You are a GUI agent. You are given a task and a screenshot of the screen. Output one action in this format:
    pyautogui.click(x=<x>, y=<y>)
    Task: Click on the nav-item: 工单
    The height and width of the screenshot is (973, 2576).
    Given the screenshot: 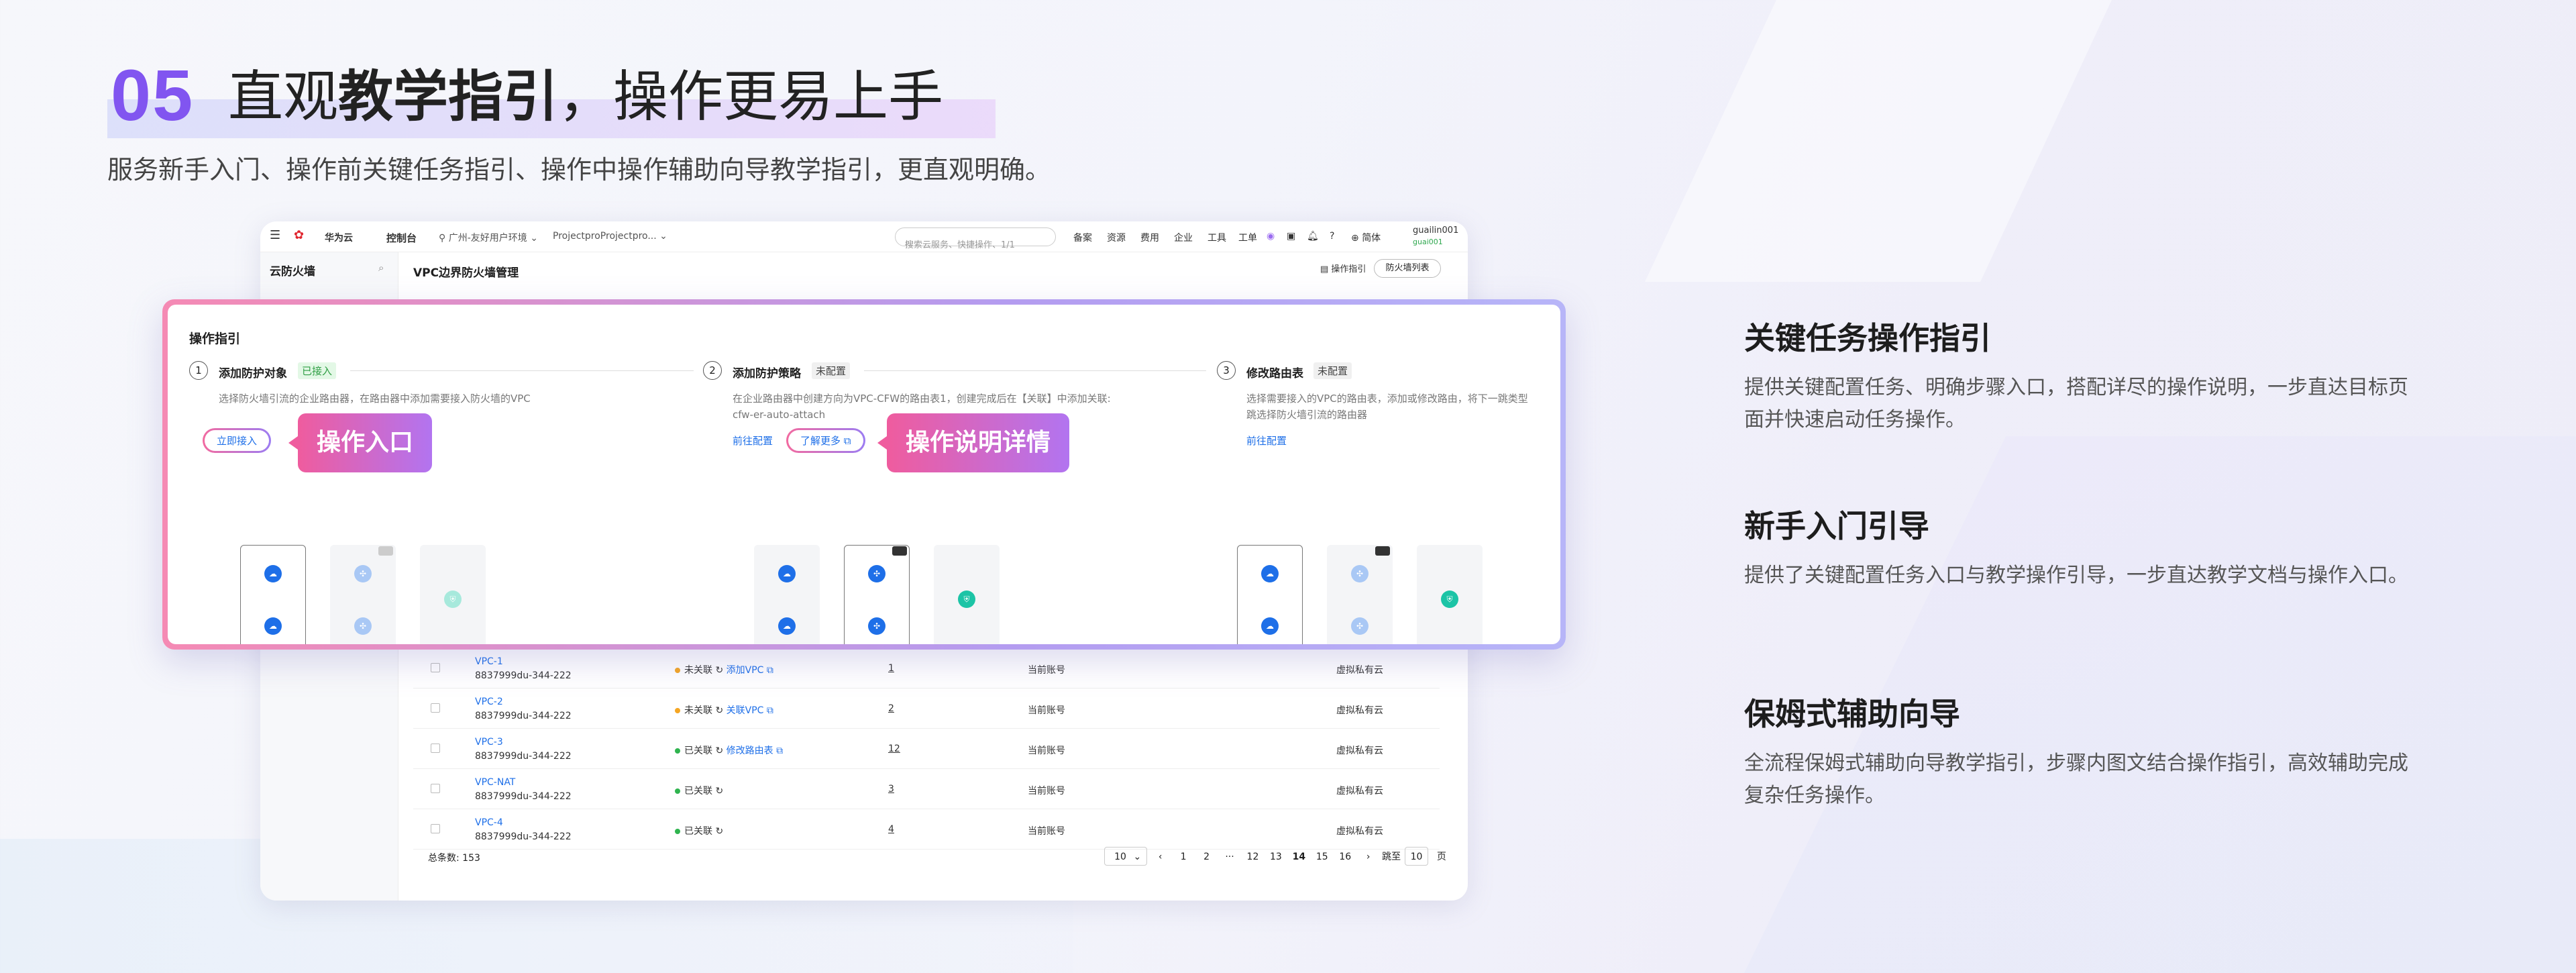 What is the action you would take?
    pyautogui.click(x=1247, y=237)
    